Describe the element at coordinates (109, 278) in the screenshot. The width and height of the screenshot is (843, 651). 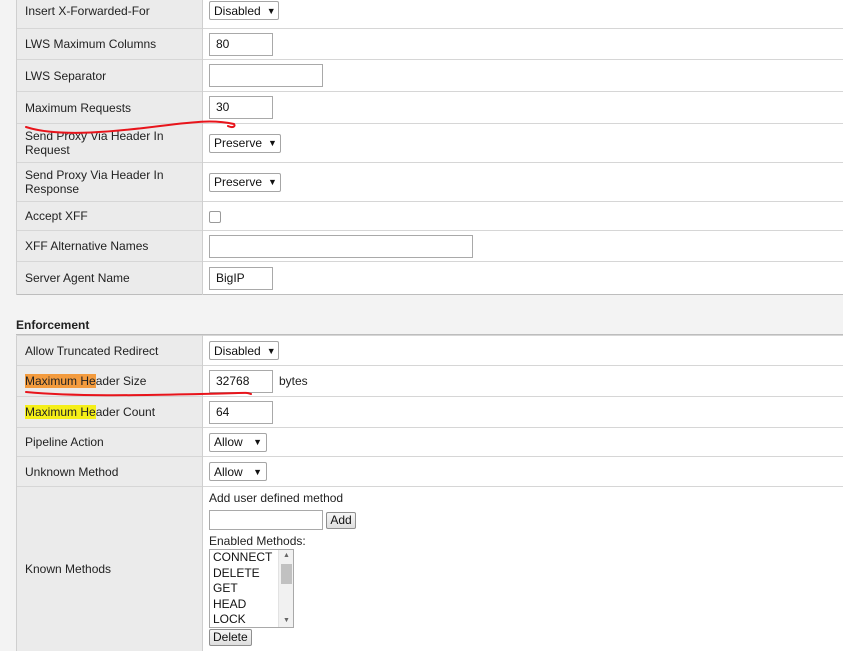
I see `row-label: Server Agent Name` at that location.